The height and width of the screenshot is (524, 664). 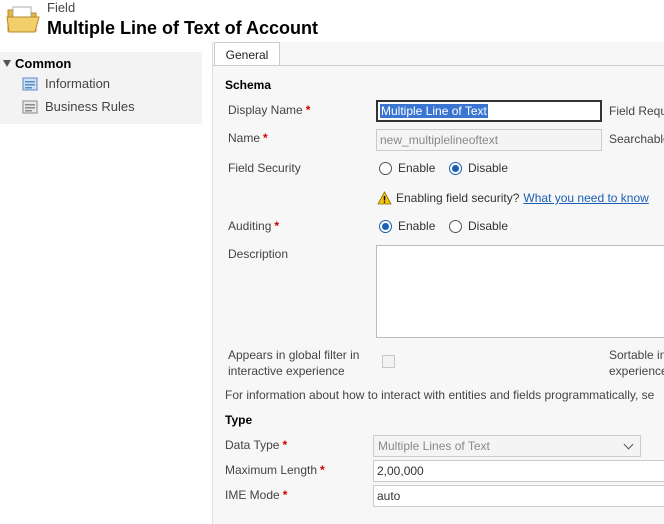 I want to click on description-label: Description, so click(x=258, y=254).